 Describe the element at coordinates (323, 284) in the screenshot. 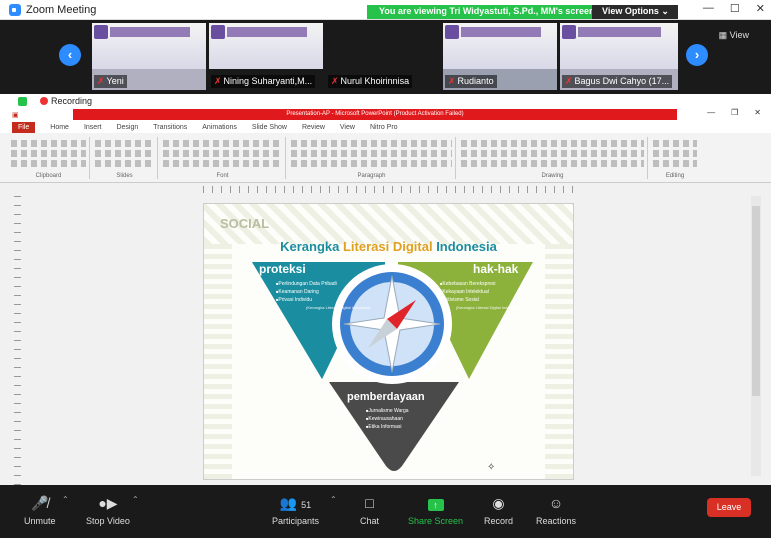

I see `list-item: Perlindungan Data Pribadi` at that location.